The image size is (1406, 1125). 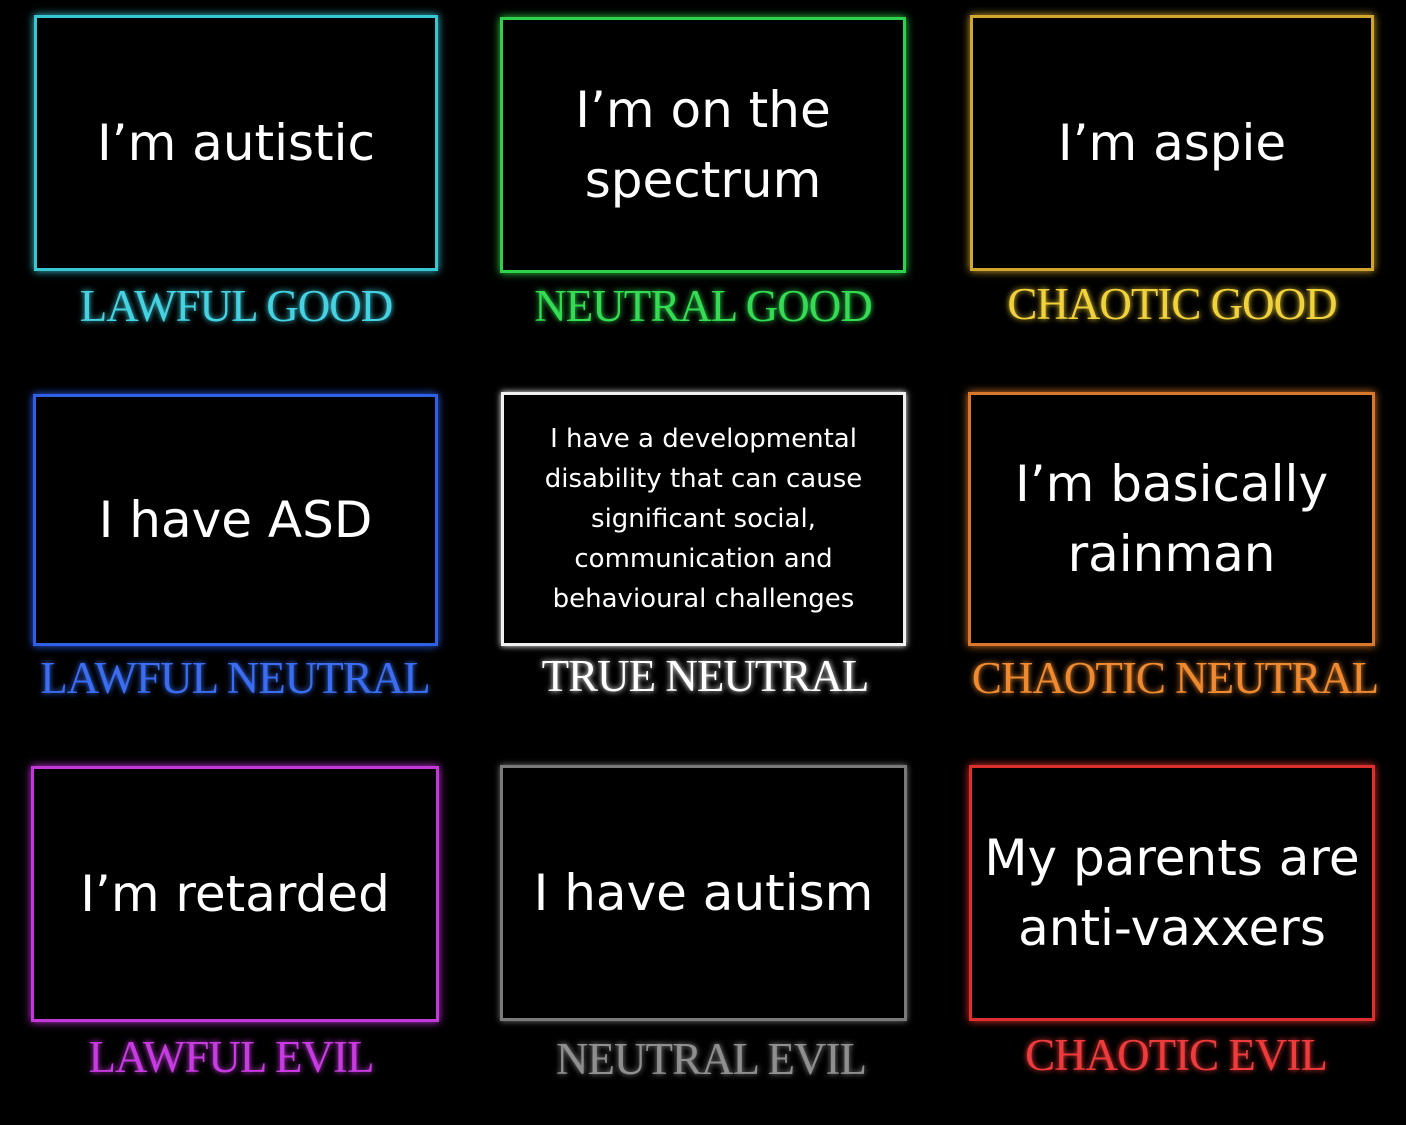 I want to click on alignment-box-lawful-neutral: I have ASD, so click(x=235, y=520).